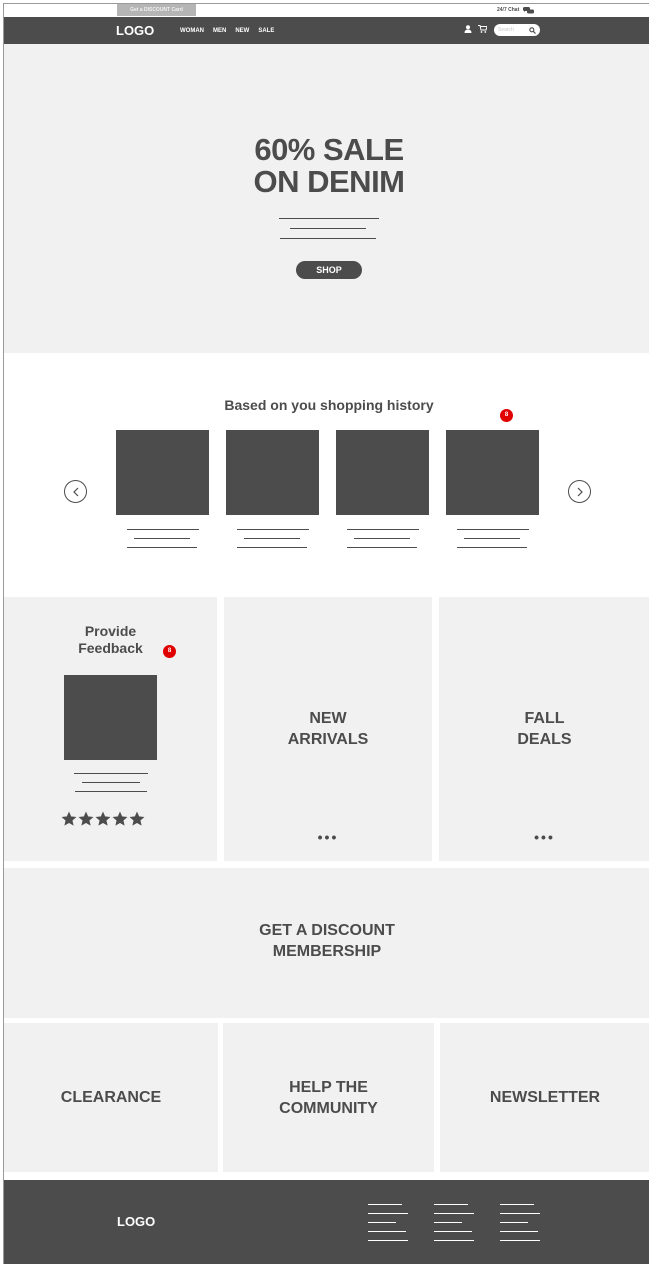 This screenshot has height=1264, width=649. I want to click on top-strip: Get a DISCOUNT Card 24/7 Chat, so click(326, 10).